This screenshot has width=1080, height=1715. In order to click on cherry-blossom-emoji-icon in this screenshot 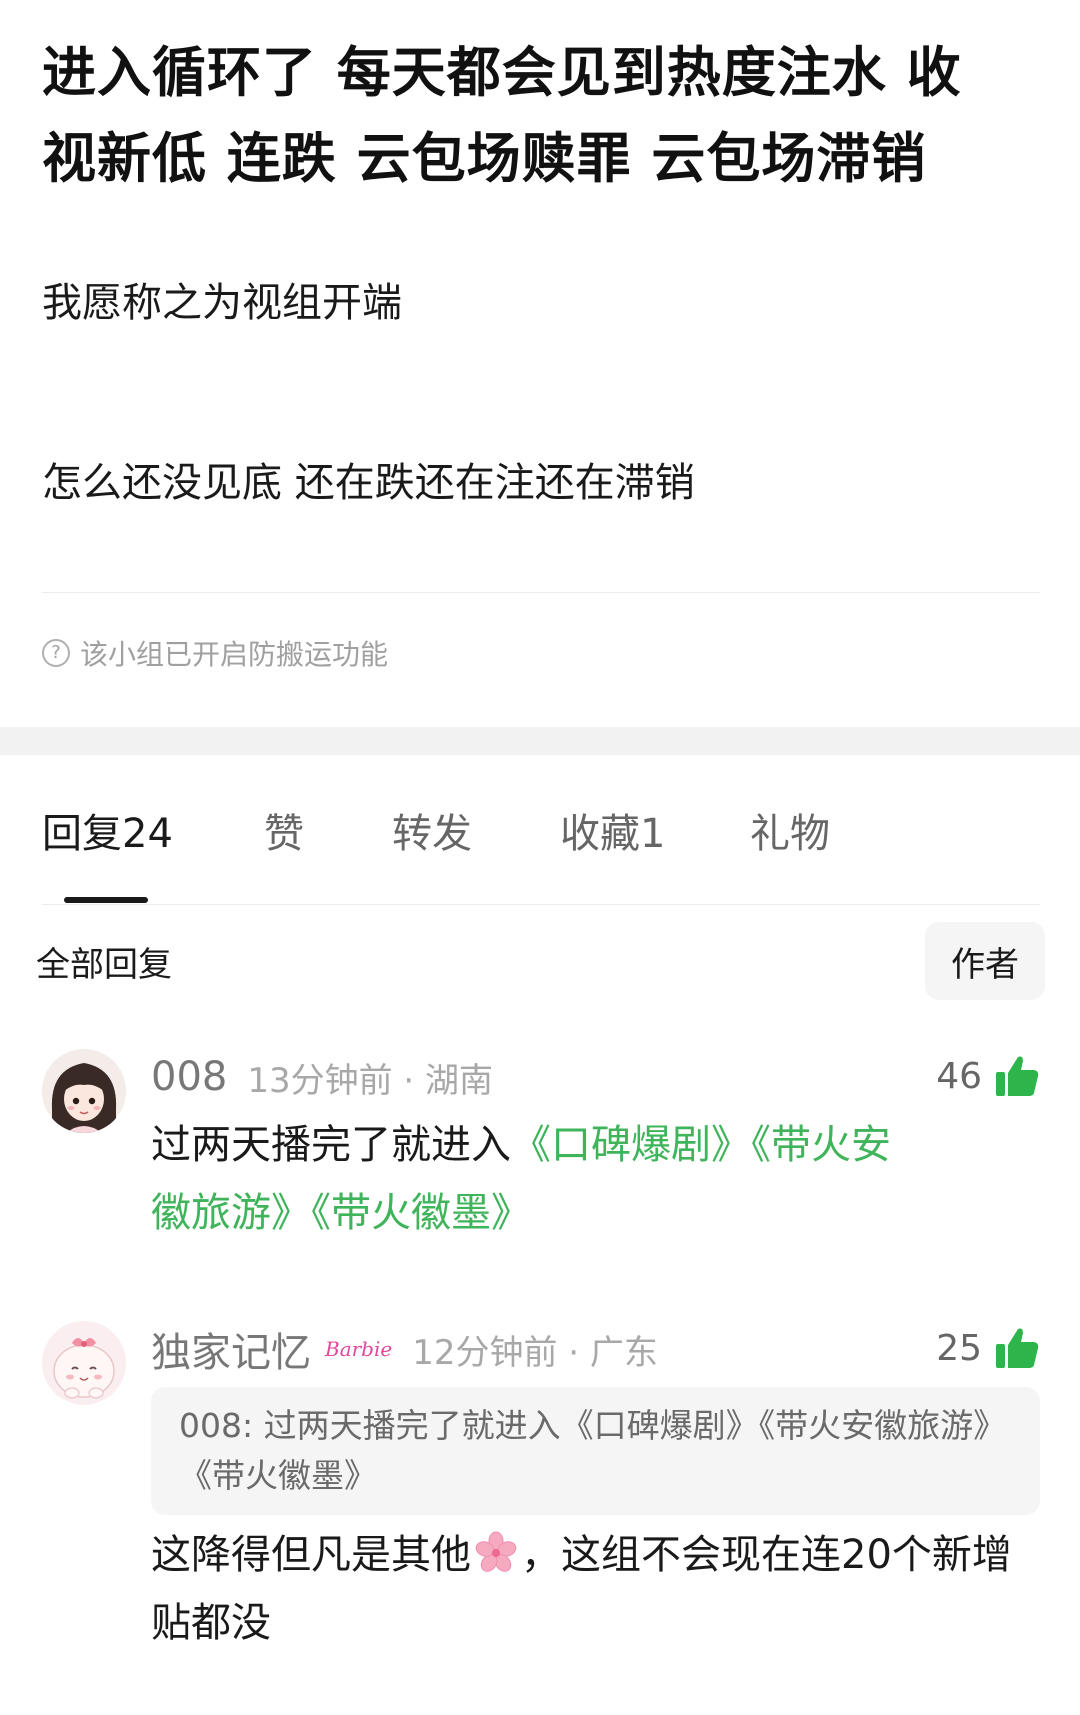, I will do `click(496, 1551)`.